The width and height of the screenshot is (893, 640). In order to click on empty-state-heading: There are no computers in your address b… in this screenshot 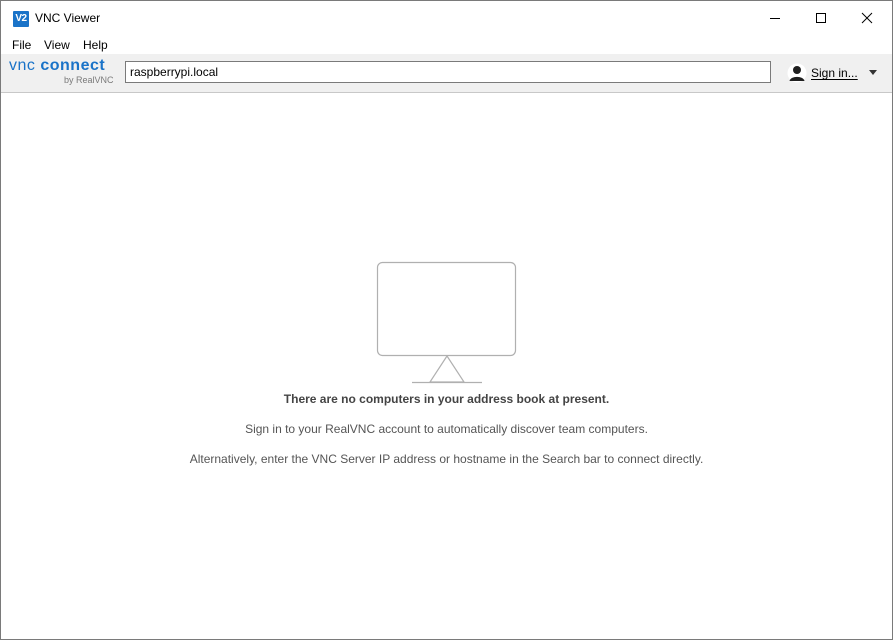, I will do `click(446, 399)`.